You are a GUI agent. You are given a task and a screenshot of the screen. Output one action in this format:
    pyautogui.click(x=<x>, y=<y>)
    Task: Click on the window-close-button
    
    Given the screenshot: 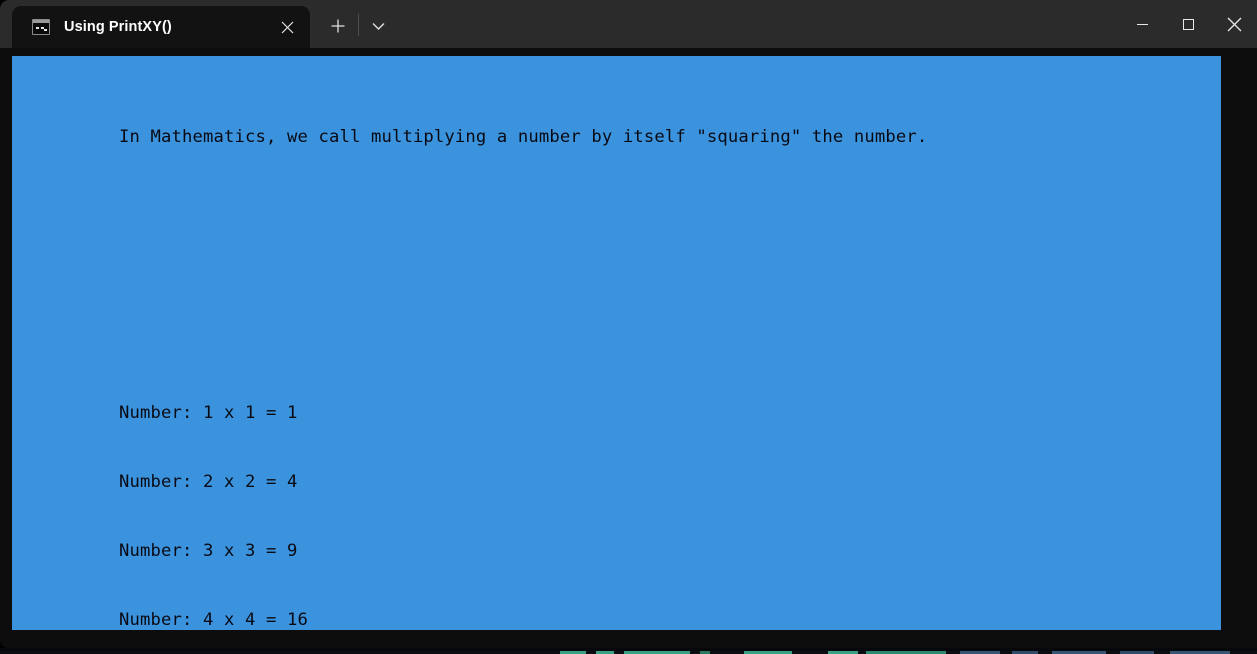 What is the action you would take?
    pyautogui.click(x=1234, y=24)
    